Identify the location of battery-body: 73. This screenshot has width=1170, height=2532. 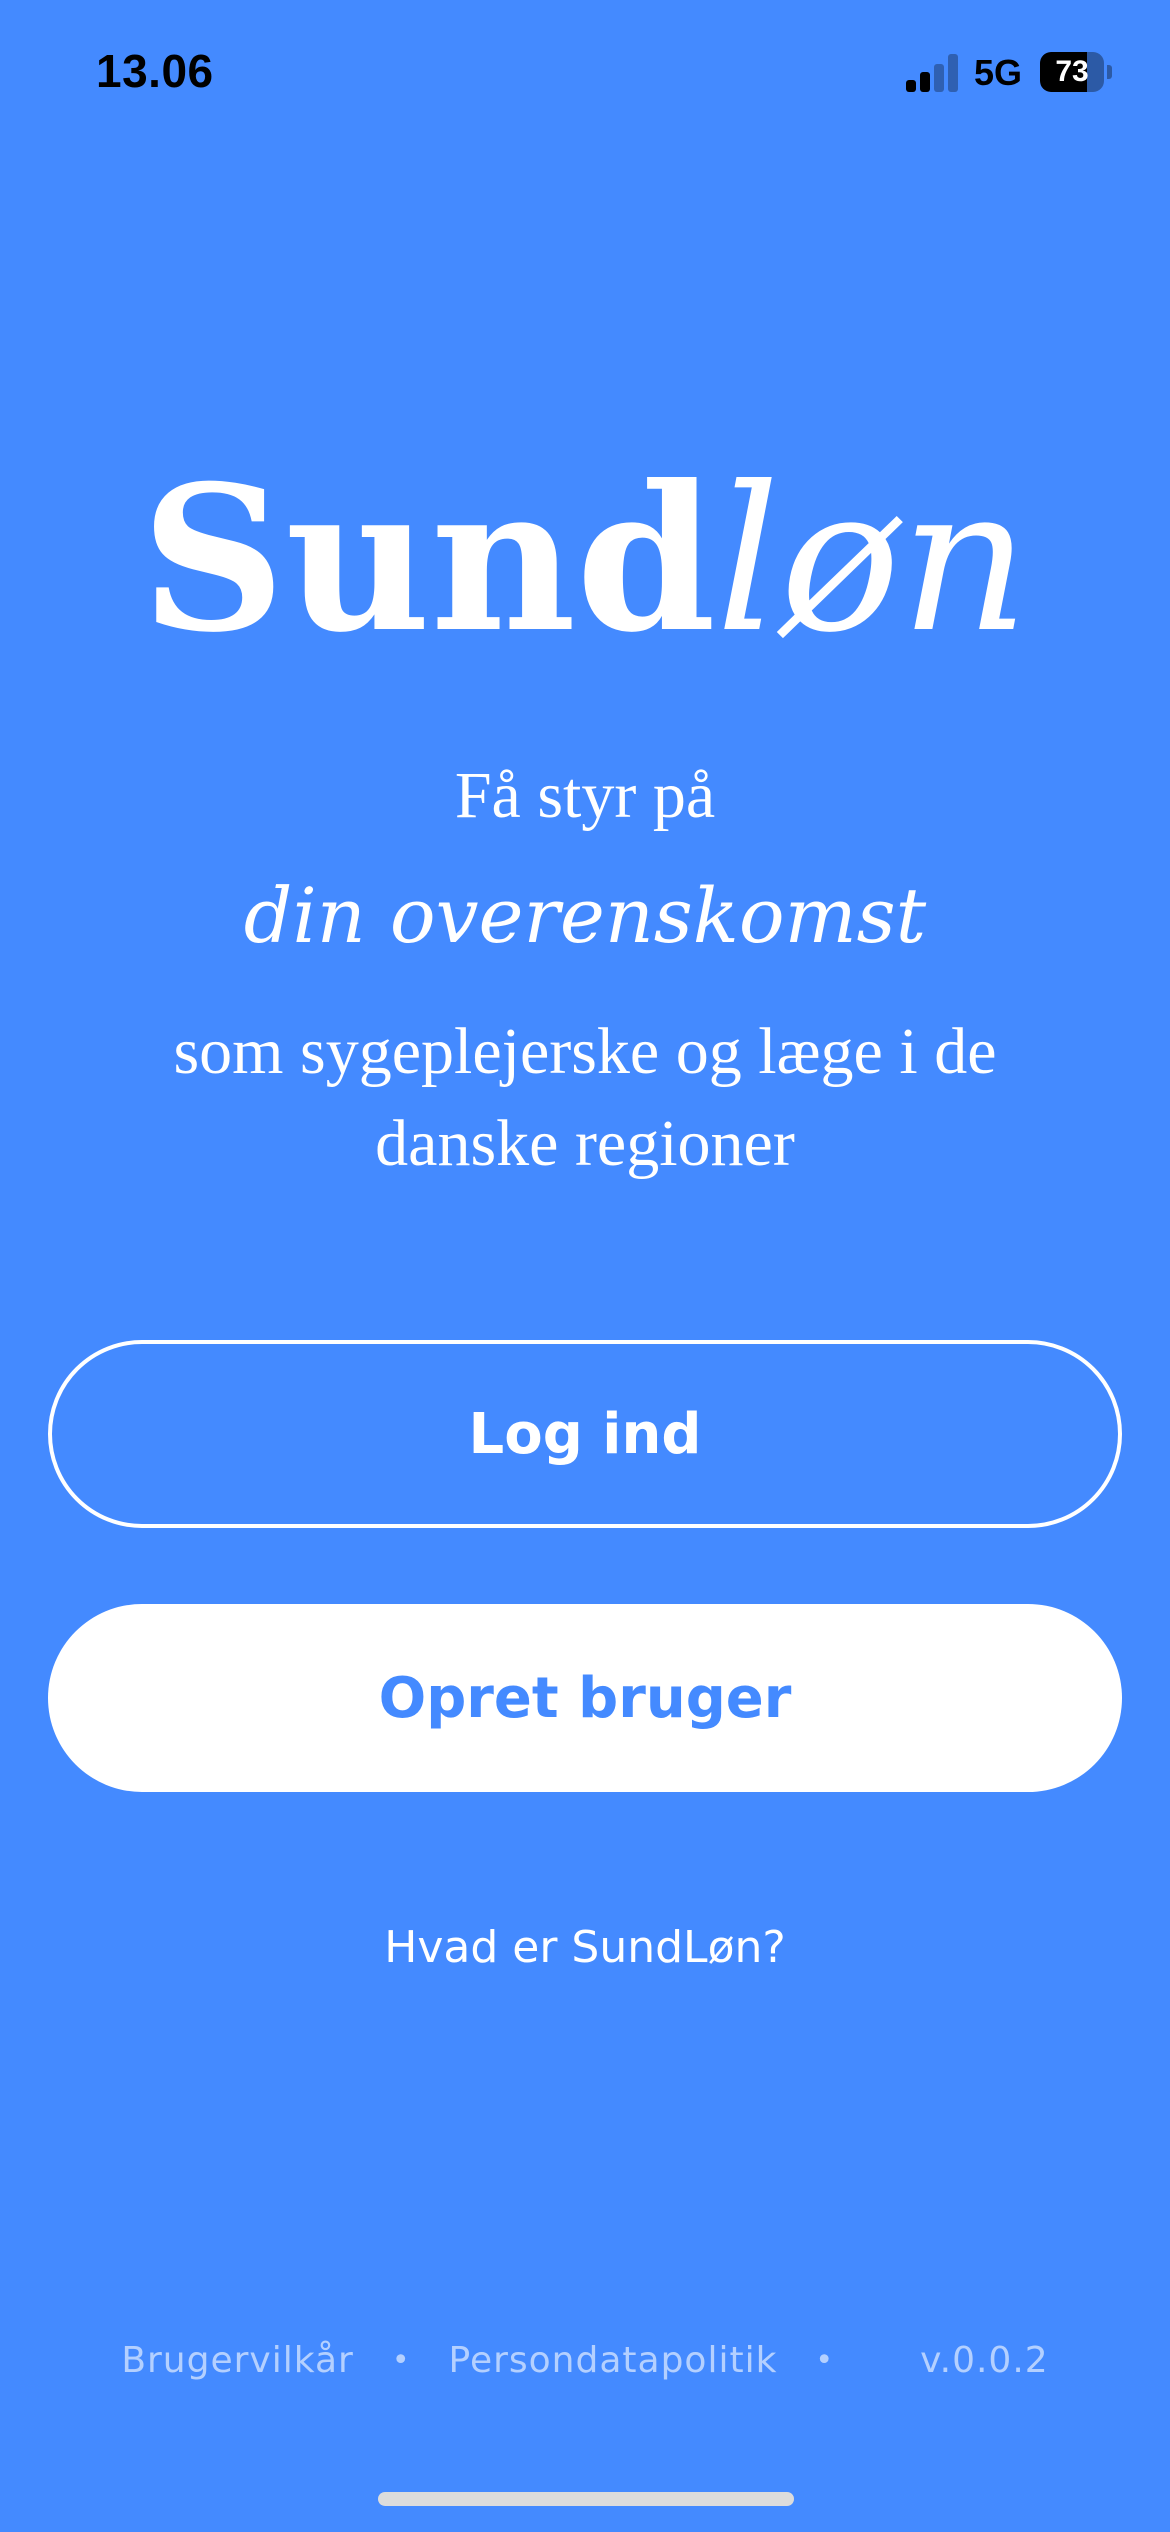
(1072, 72).